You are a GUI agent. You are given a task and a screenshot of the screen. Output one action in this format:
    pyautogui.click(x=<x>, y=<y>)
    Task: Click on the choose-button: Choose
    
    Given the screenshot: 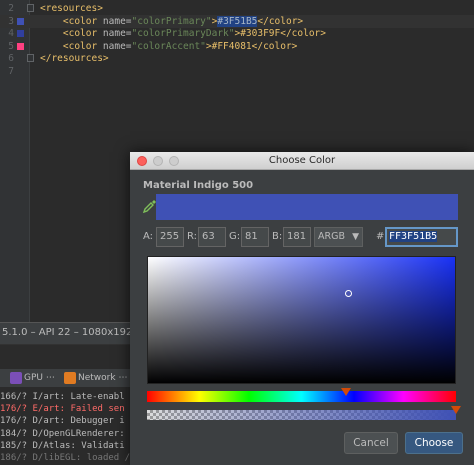 What is the action you would take?
    pyautogui.click(x=434, y=443)
    